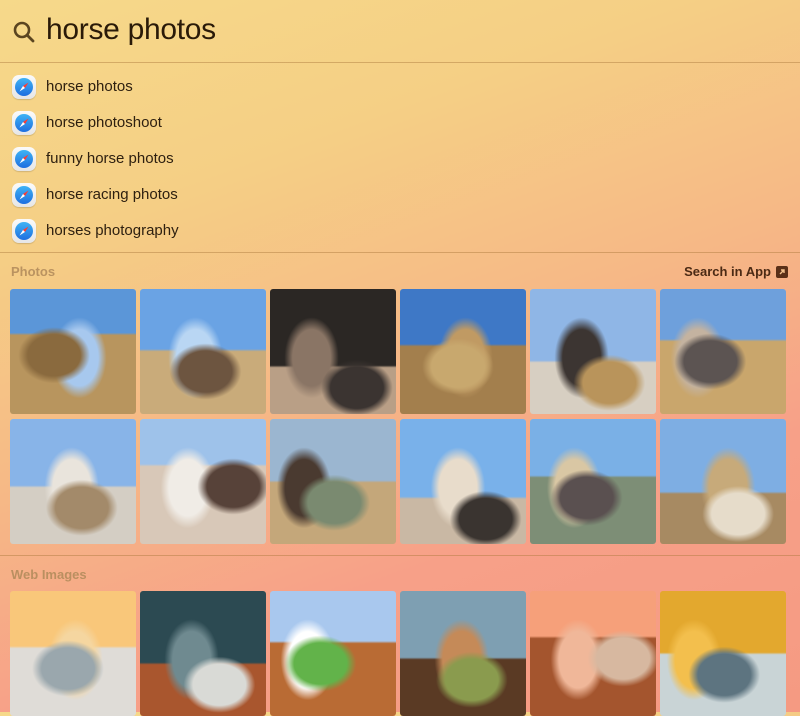 The height and width of the screenshot is (716, 800). Describe the element at coordinates (782, 271) in the screenshot. I see `arrow-up-right-square-icon` at that location.